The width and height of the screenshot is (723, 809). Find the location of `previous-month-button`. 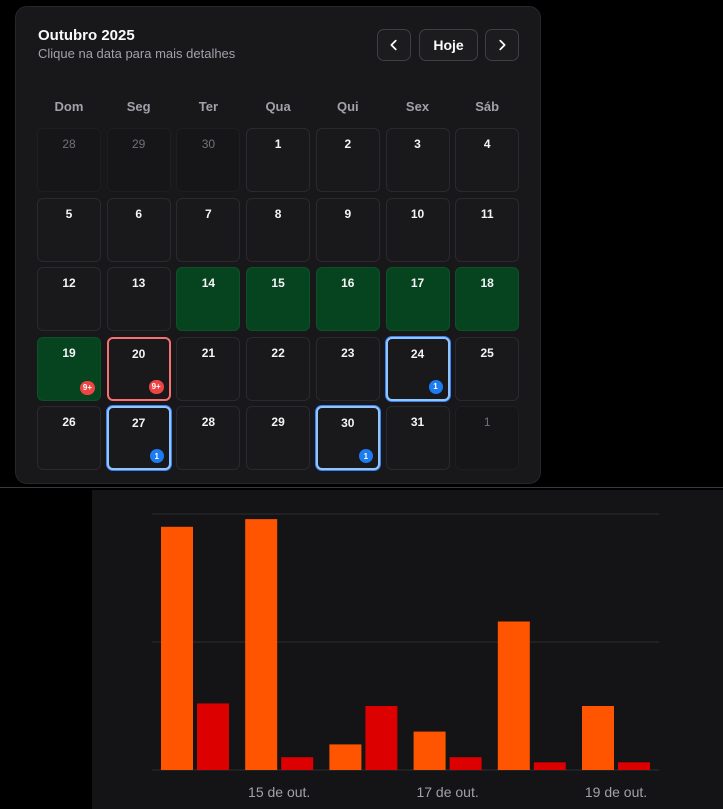

previous-month-button is located at coordinates (394, 45).